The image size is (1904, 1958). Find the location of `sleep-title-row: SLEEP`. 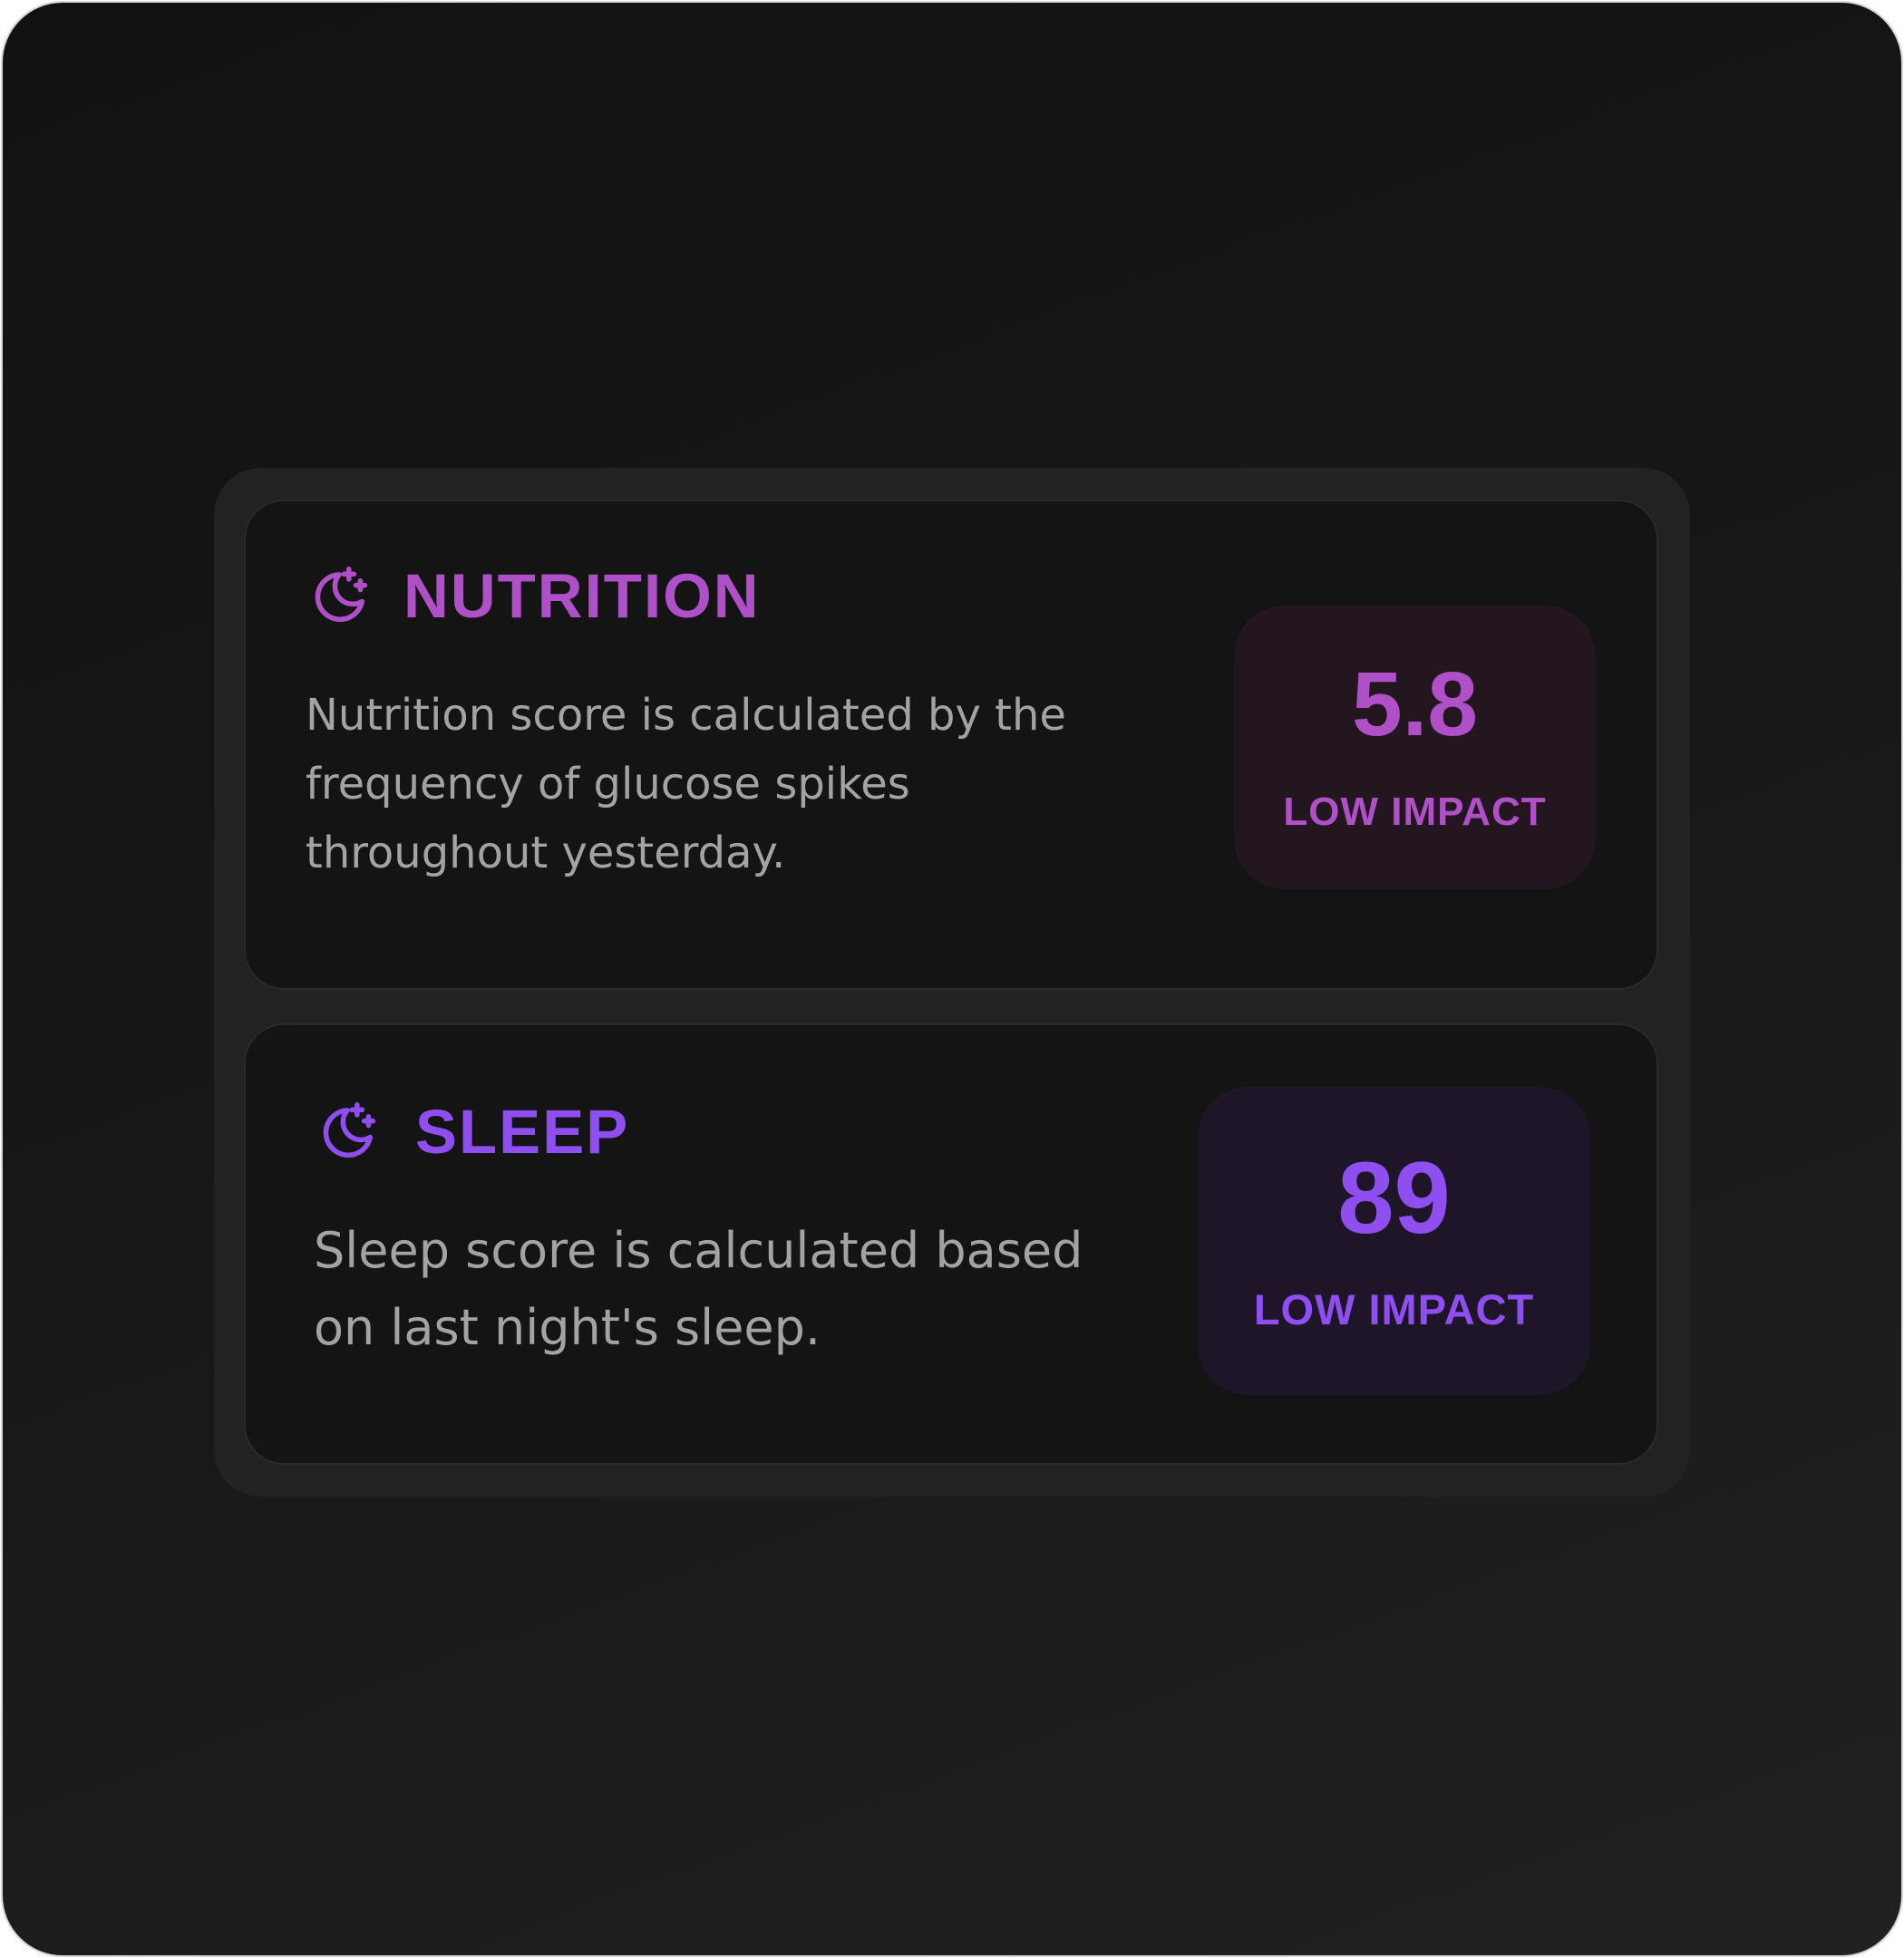

sleep-title-row: SLEEP is located at coordinates (472, 1132).